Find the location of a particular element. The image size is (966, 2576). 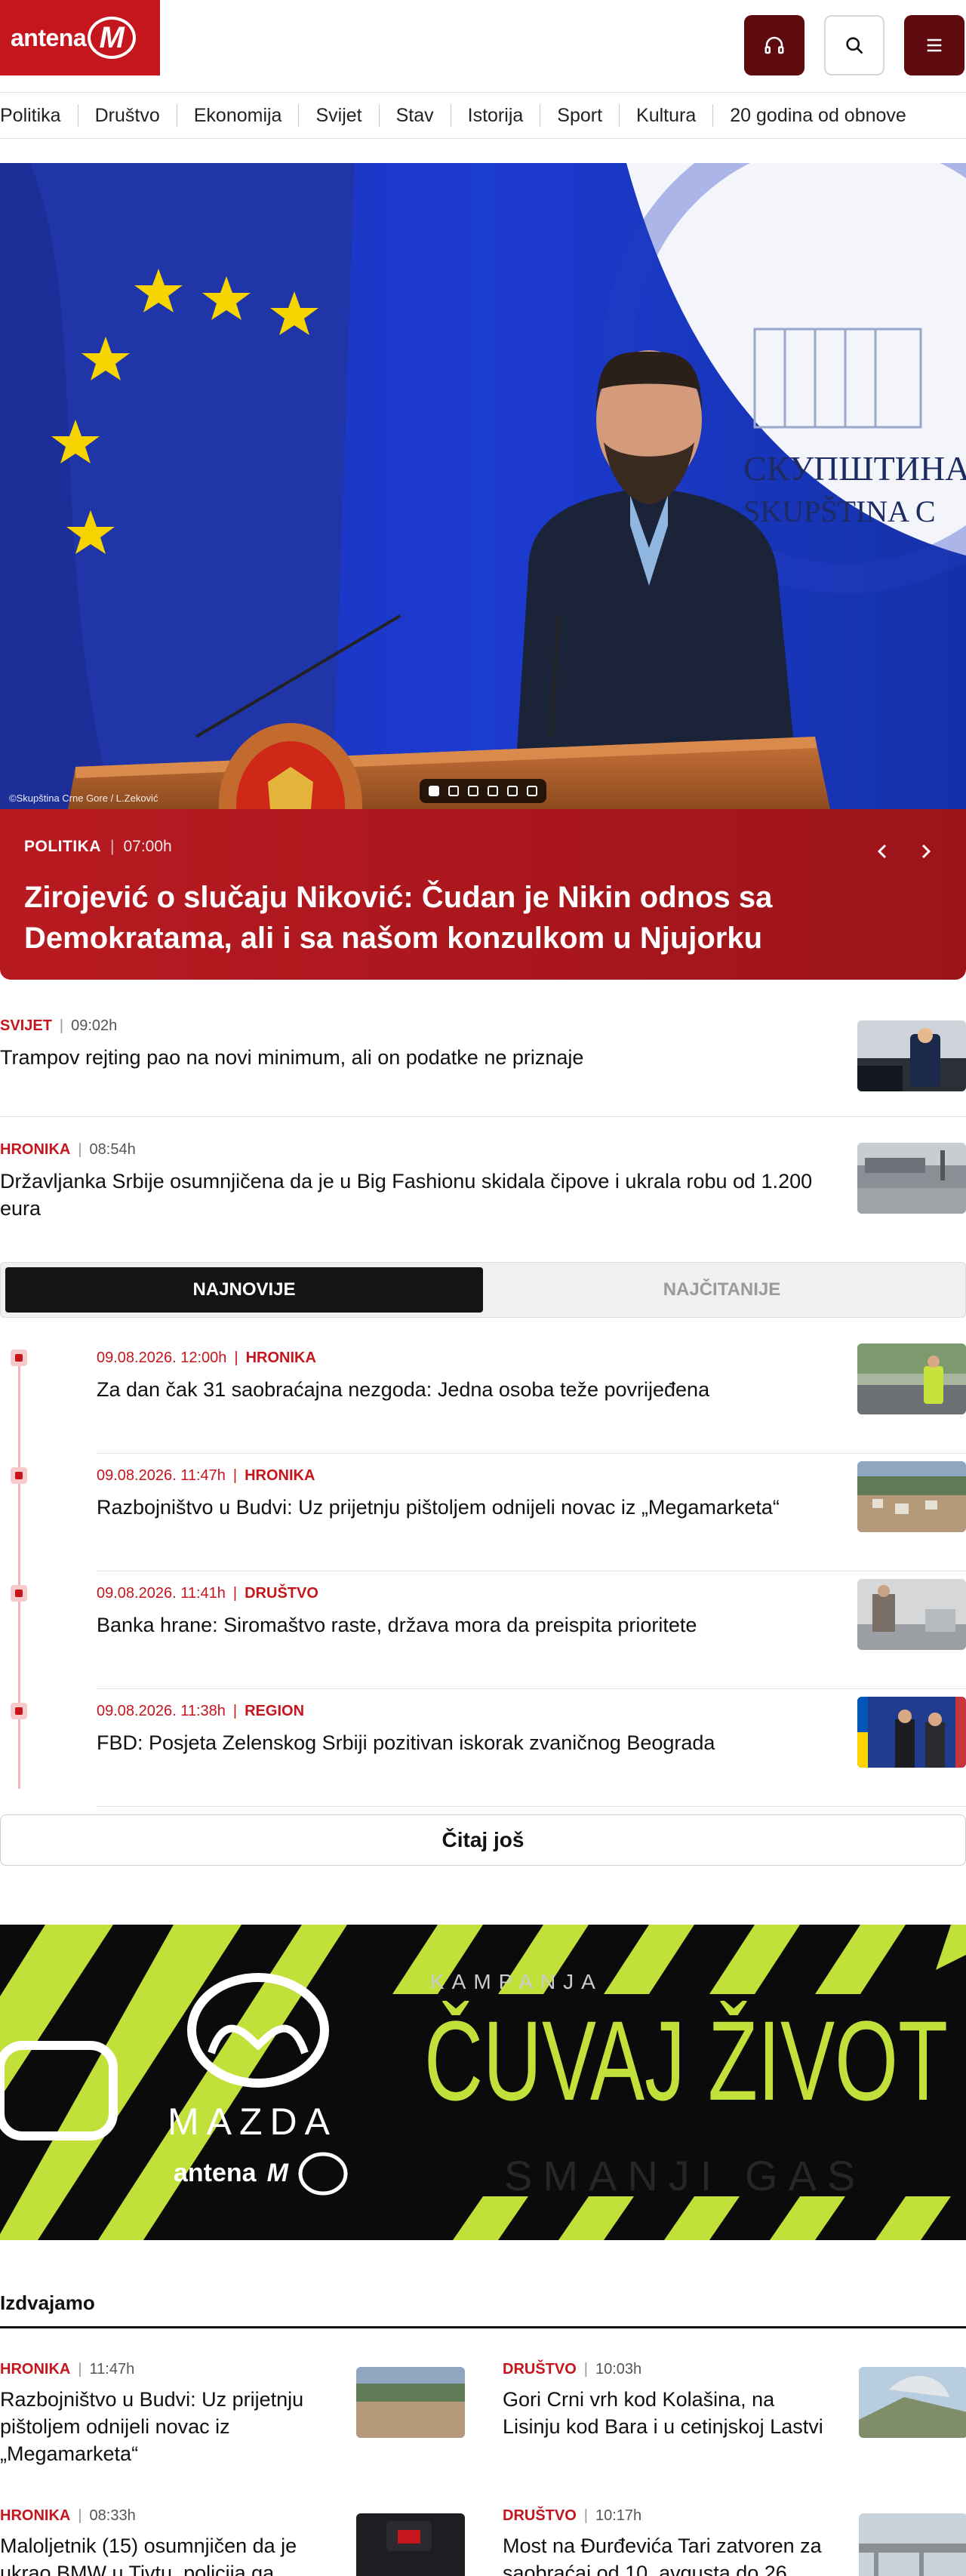

nav-item-istorija: Istorija is located at coordinates (495, 115).